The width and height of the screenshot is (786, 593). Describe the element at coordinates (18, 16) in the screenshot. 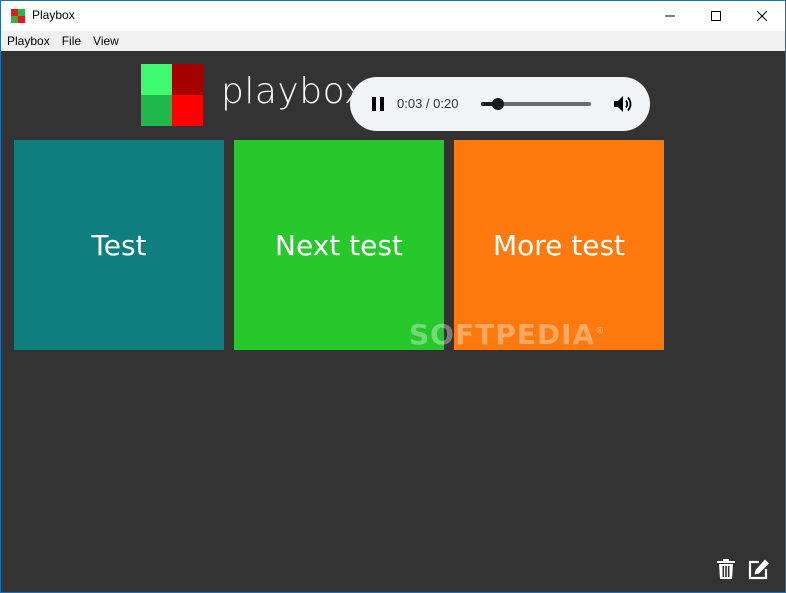

I see `app-icon` at that location.